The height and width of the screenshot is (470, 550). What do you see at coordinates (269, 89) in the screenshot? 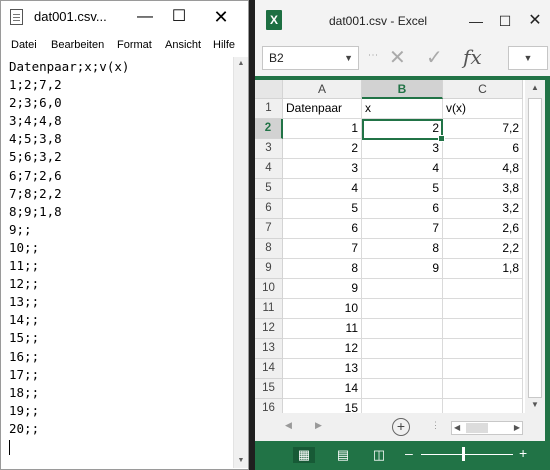
I see `select-all-corner` at bounding box center [269, 89].